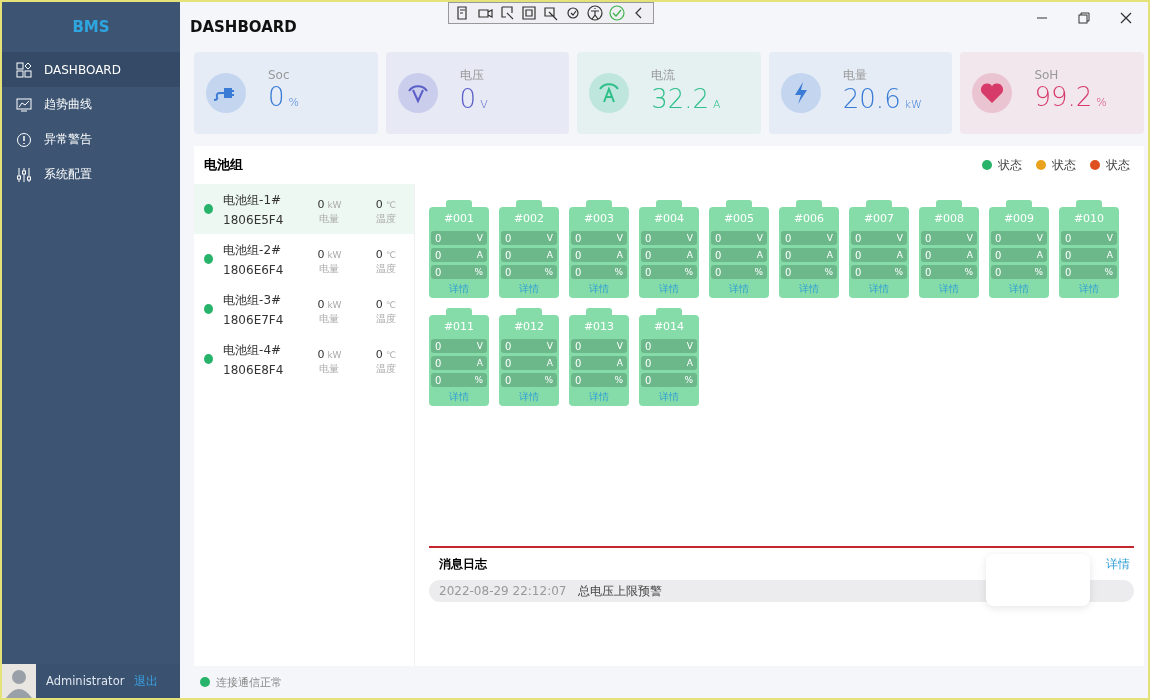 This screenshot has height=700, width=1150. What do you see at coordinates (1063, 97) in the screenshot?
I see `stat-value: 99.2` at bounding box center [1063, 97].